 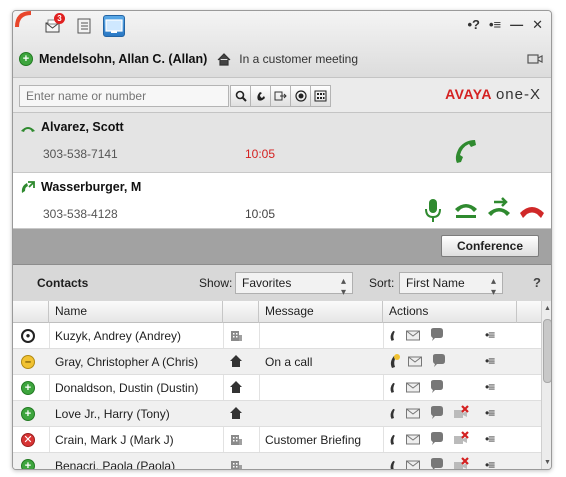 I want to click on call-row-active: Wasserburger, M 303-538-4128 10:05, so click(x=282, y=201).